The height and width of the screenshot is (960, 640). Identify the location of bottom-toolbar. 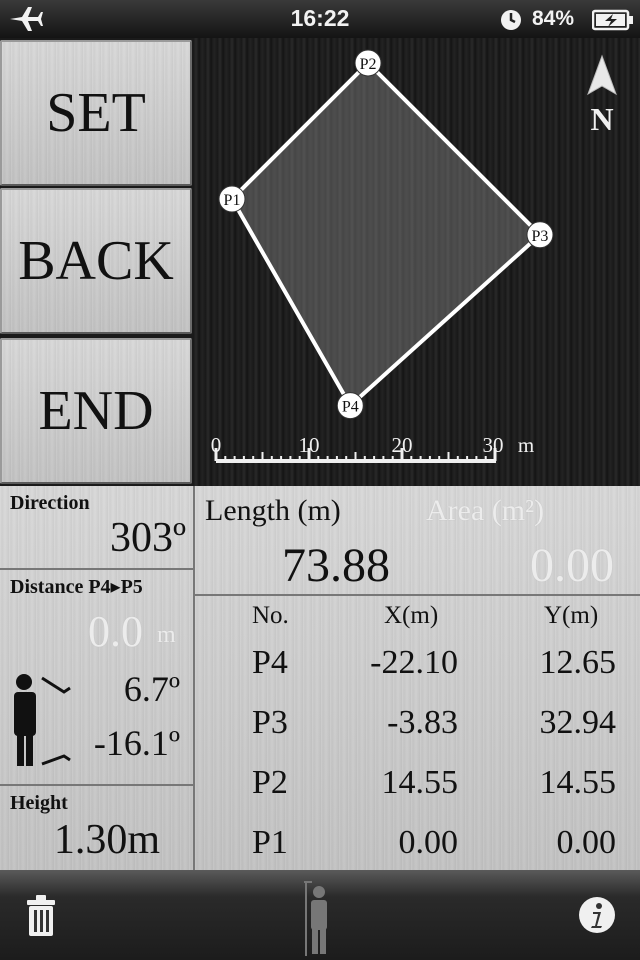
(320, 915).